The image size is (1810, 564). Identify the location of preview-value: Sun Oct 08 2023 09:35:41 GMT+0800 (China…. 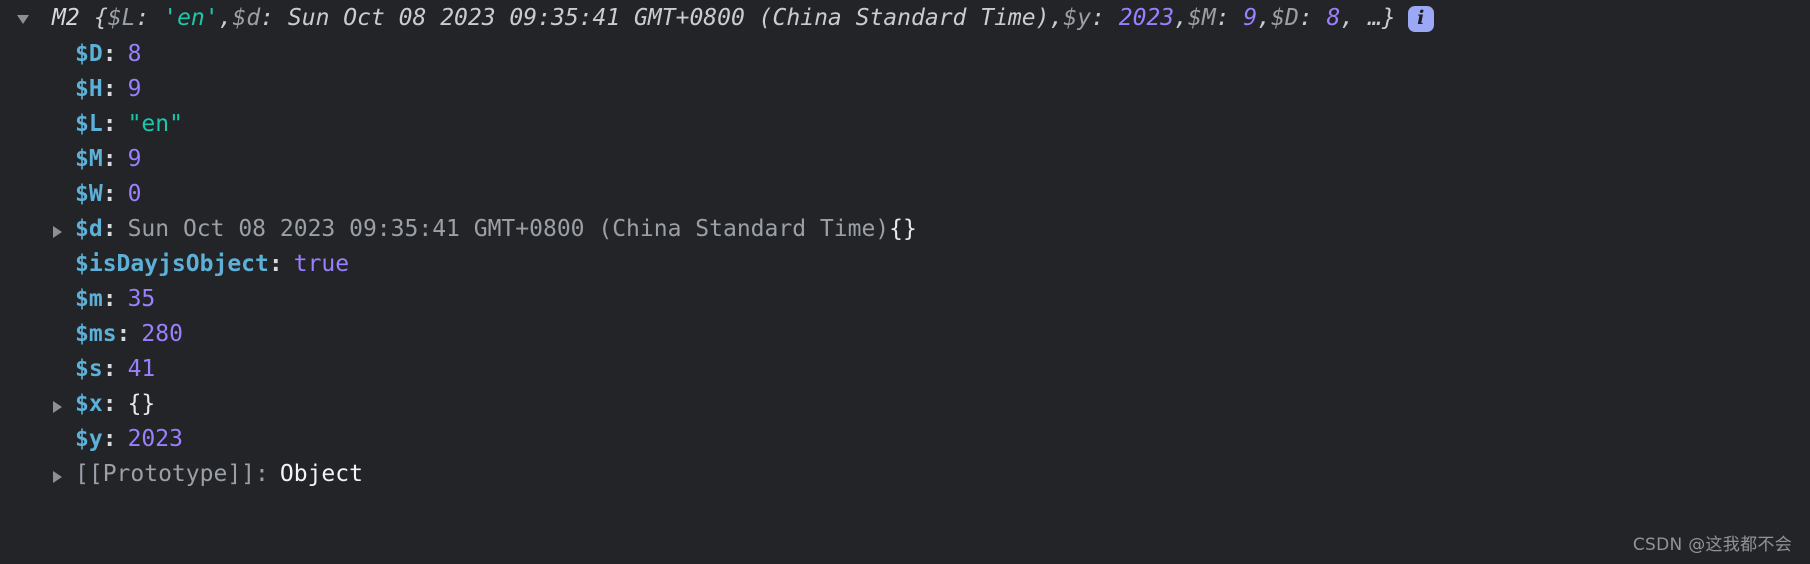
(668, 18).